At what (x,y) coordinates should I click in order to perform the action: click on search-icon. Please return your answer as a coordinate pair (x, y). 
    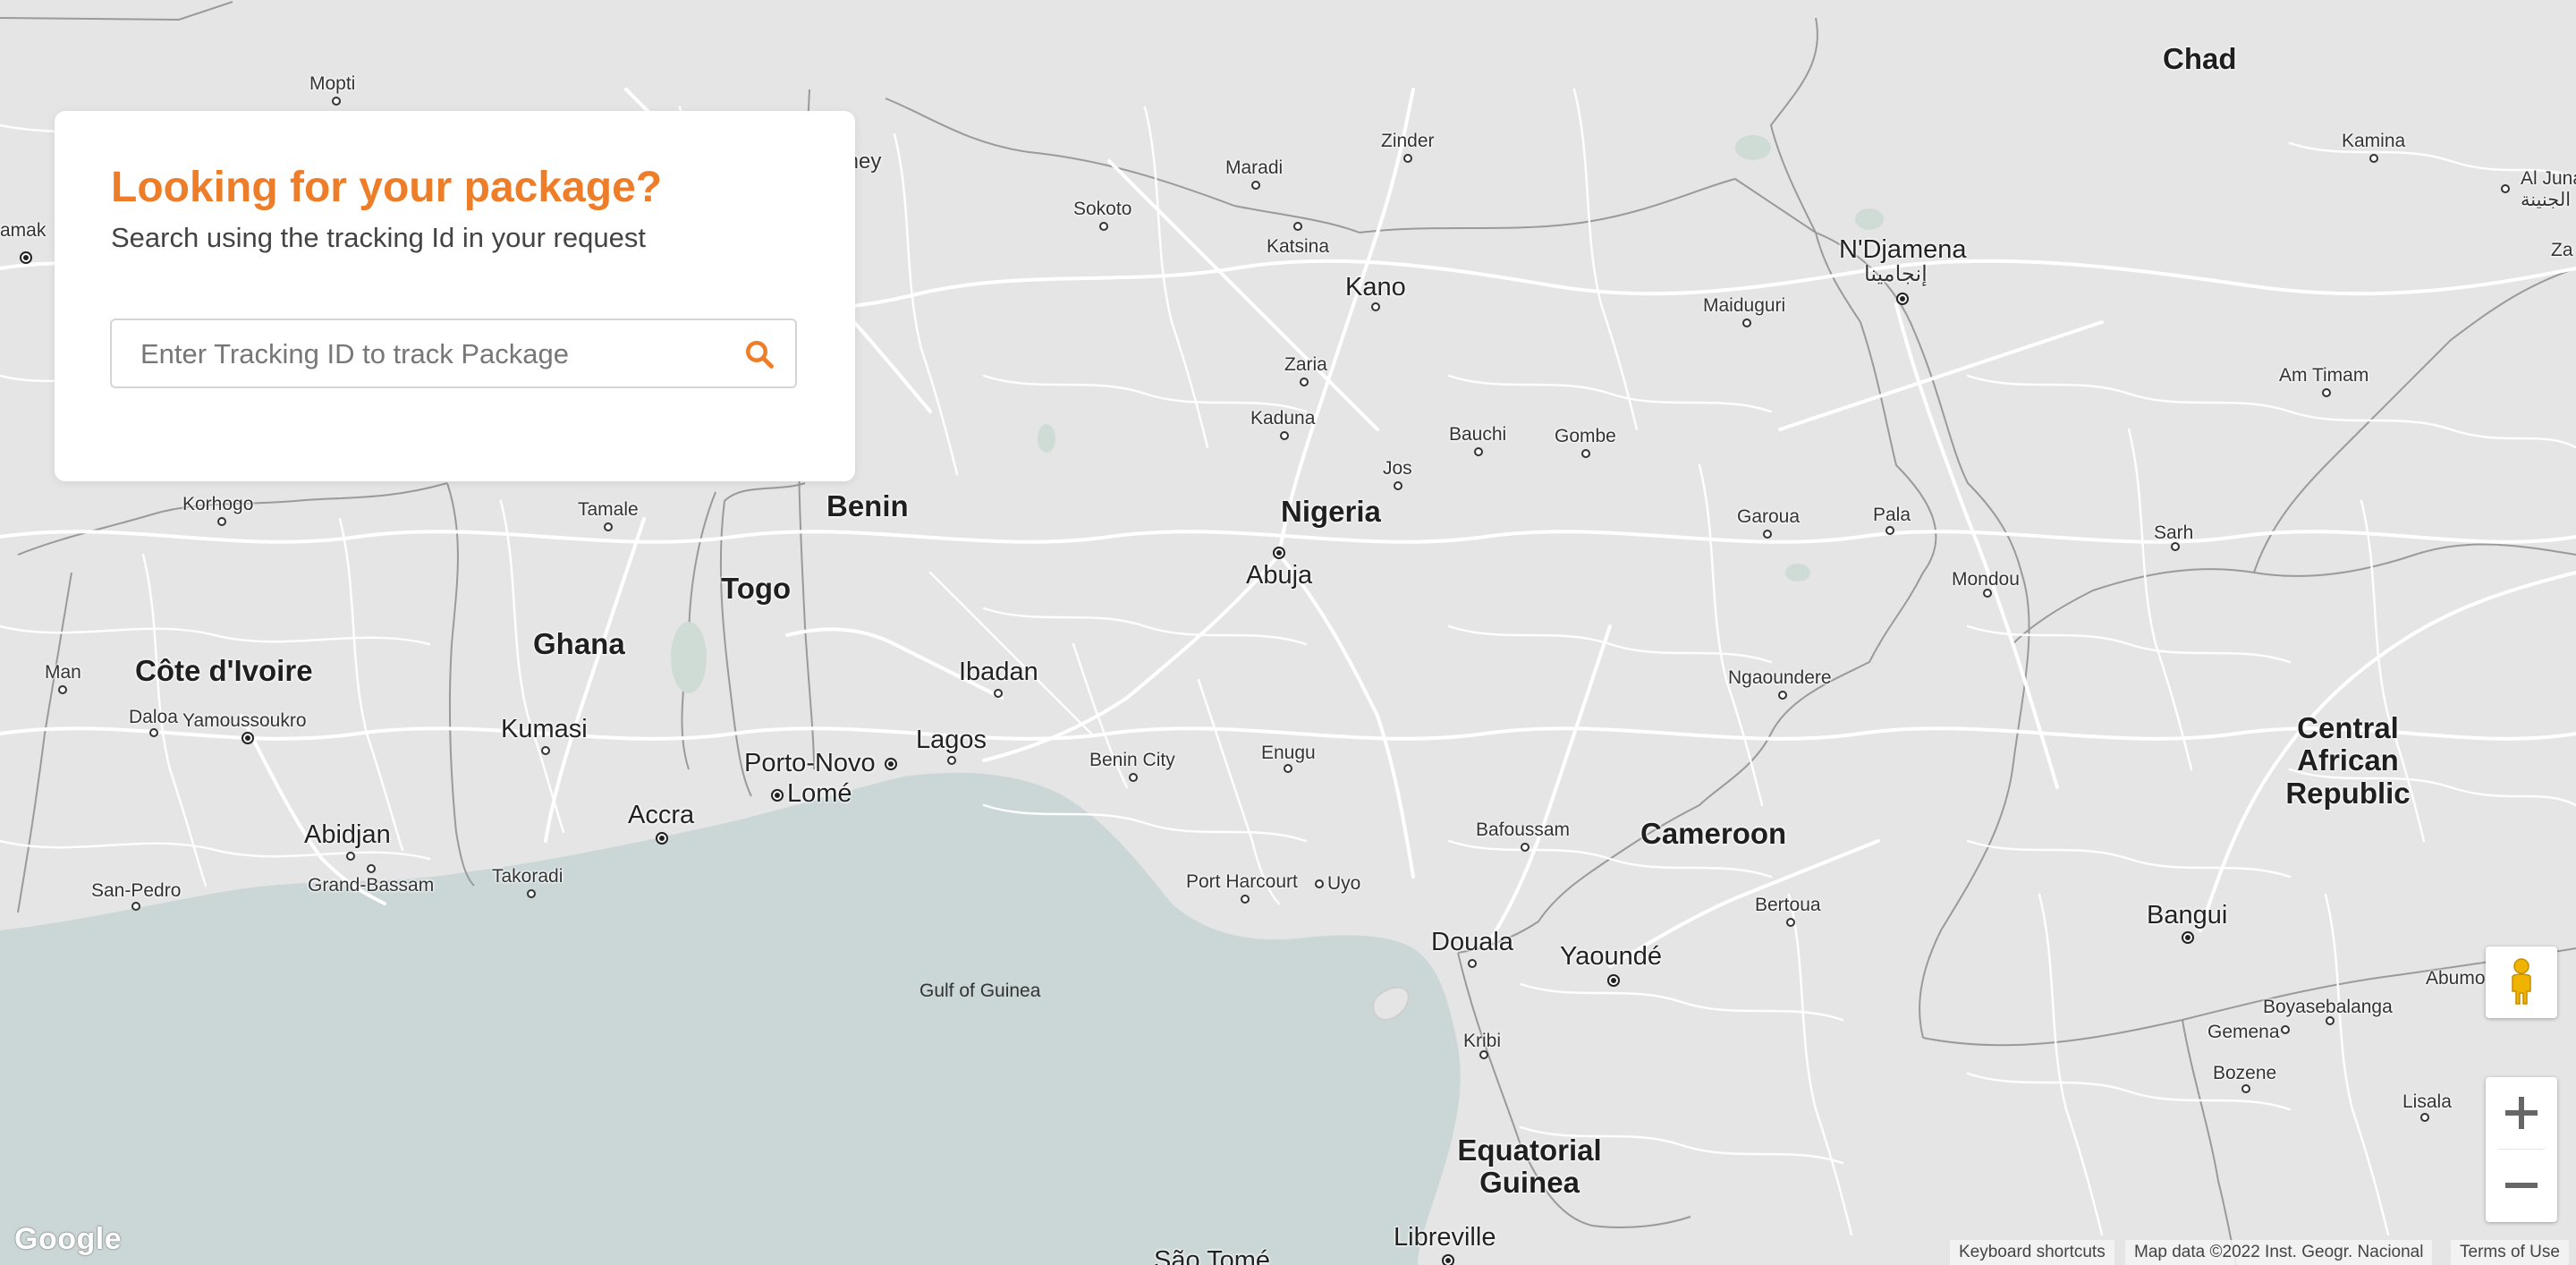
    Looking at the image, I should click on (759, 354).